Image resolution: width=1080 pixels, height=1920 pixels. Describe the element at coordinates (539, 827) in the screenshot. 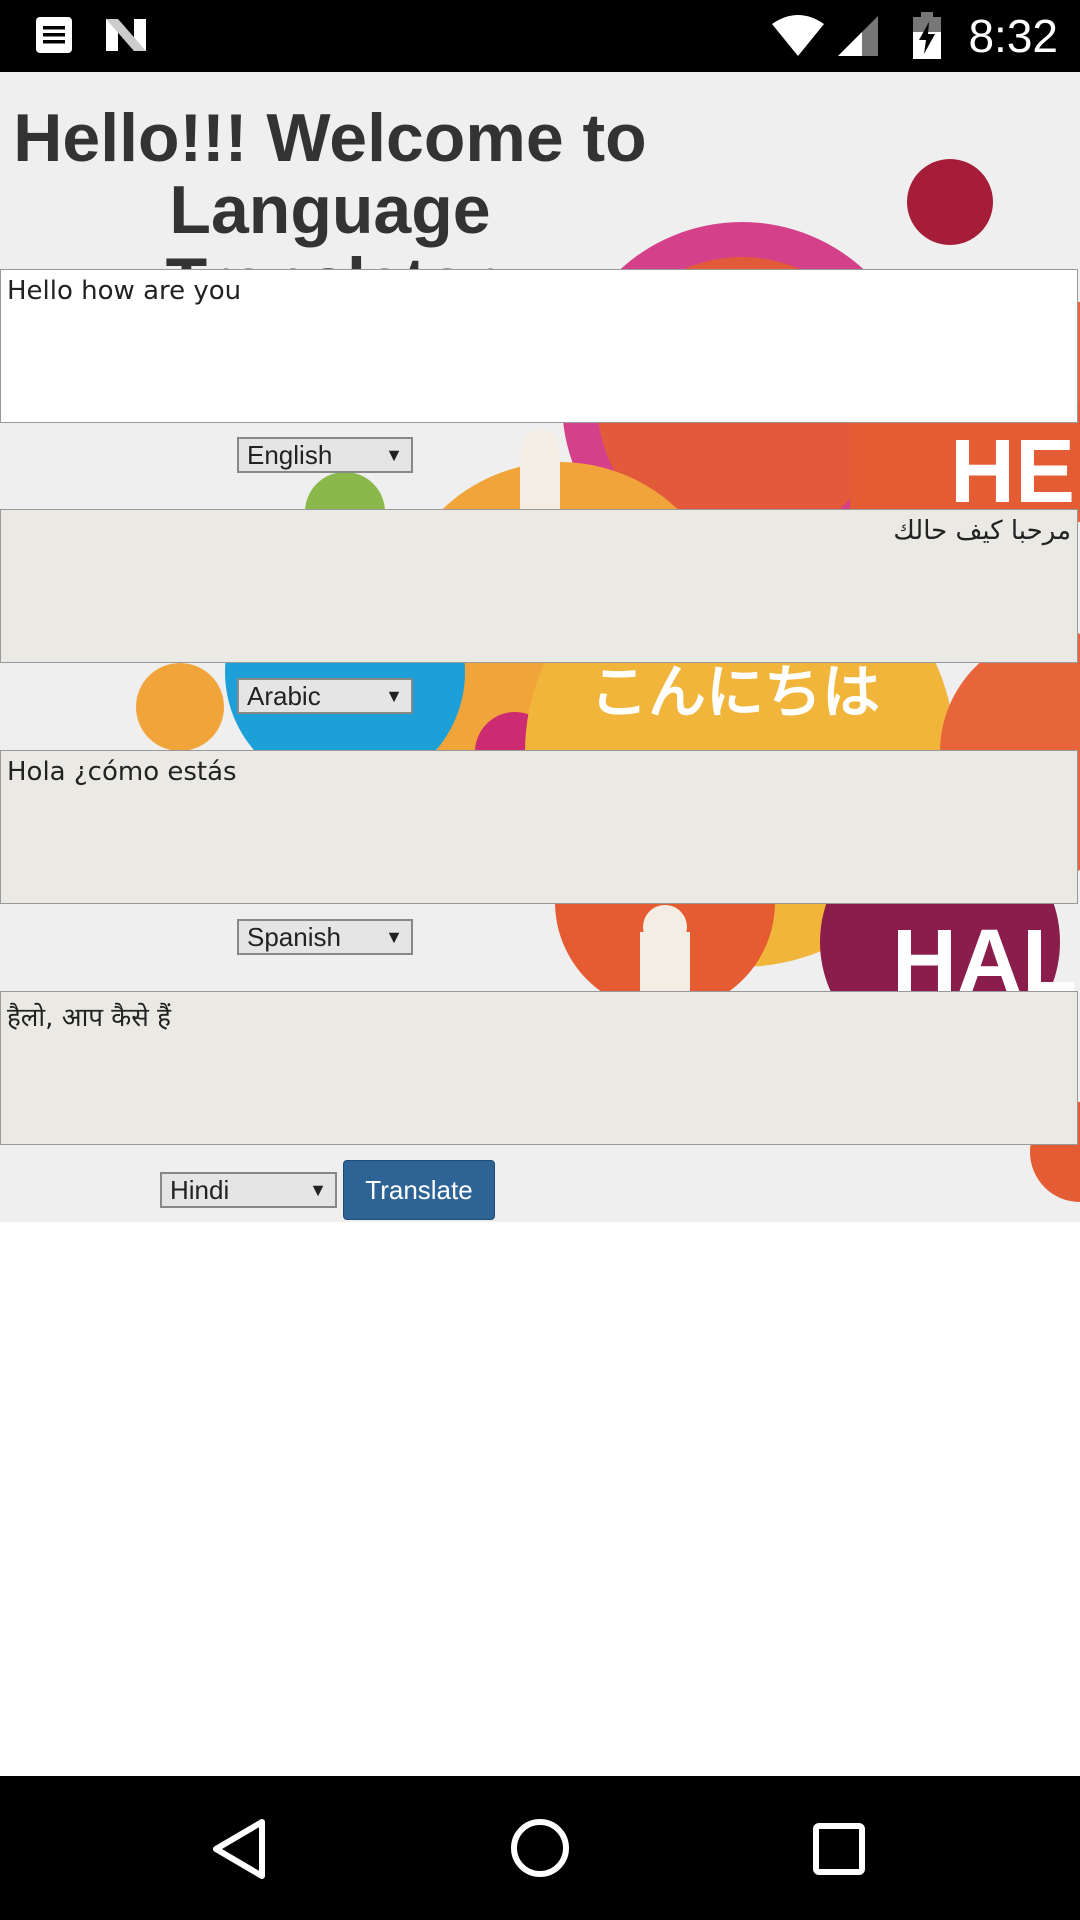

I see `translation-output-spanish: Hola ¿cómo estás` at that location.